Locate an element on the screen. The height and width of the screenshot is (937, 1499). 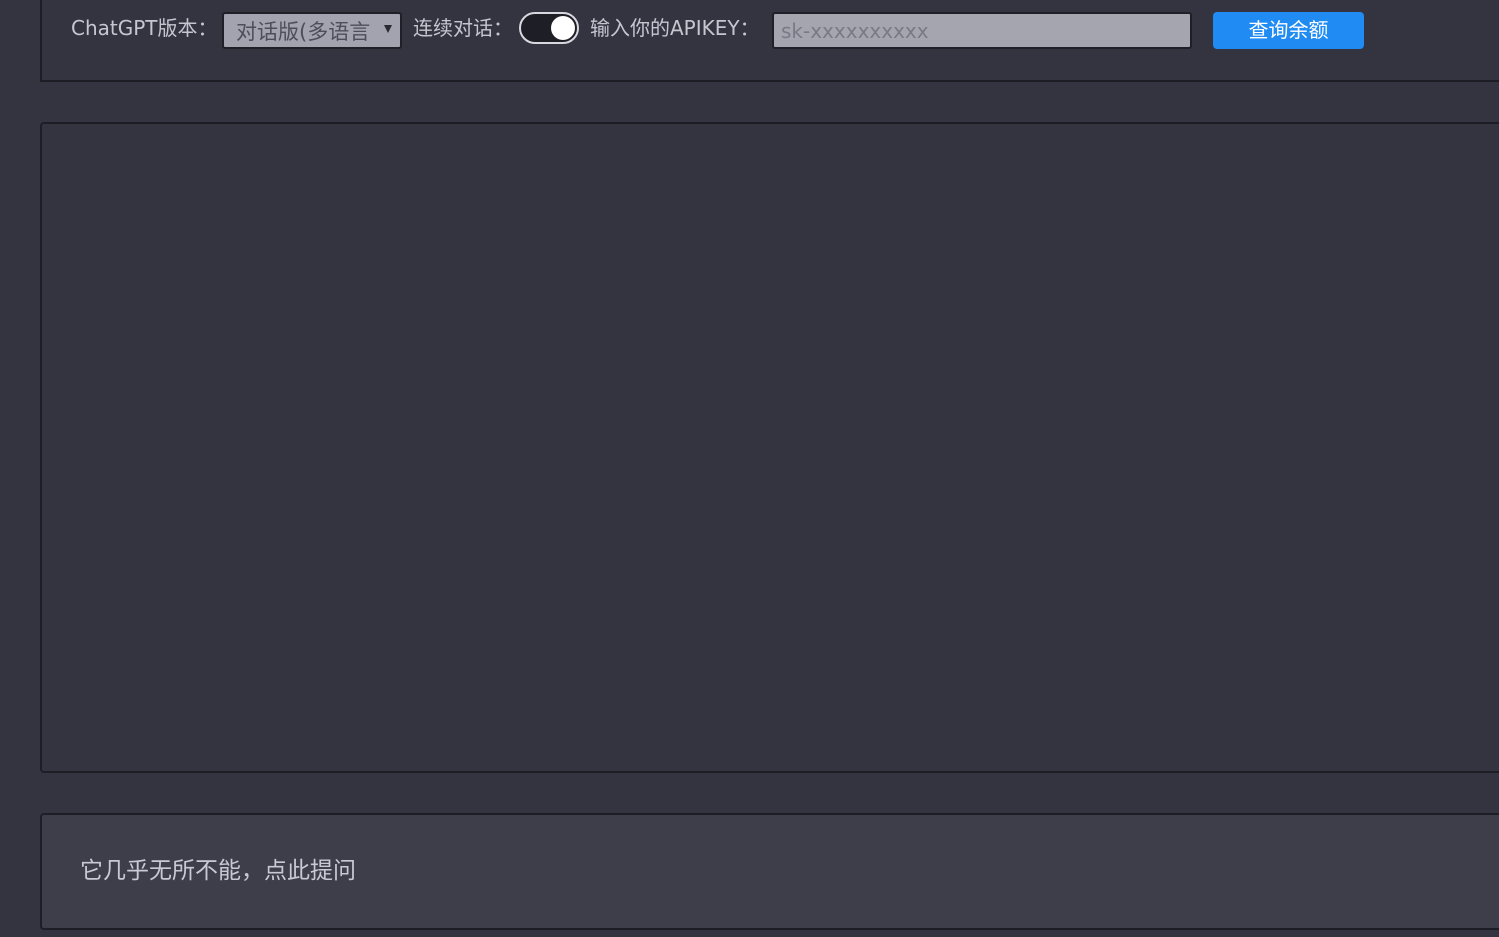
prompt-placeholder: 它几乎无所不能，点此提问 is located at coordinates (218, 871).